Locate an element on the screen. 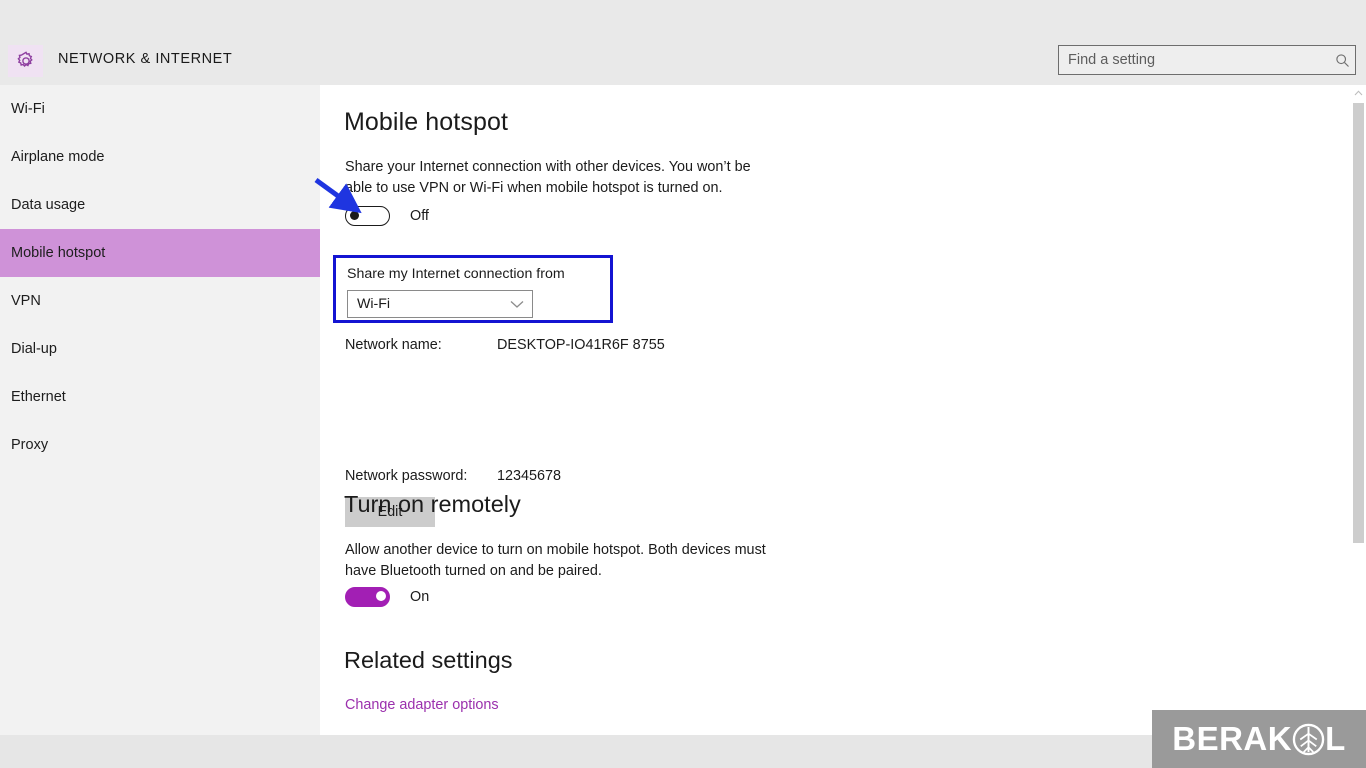 Image resolution: width=1366 pixels, height=768 pixels. share-connection-select: Wi-Fi is located at coordinates (440, 304).